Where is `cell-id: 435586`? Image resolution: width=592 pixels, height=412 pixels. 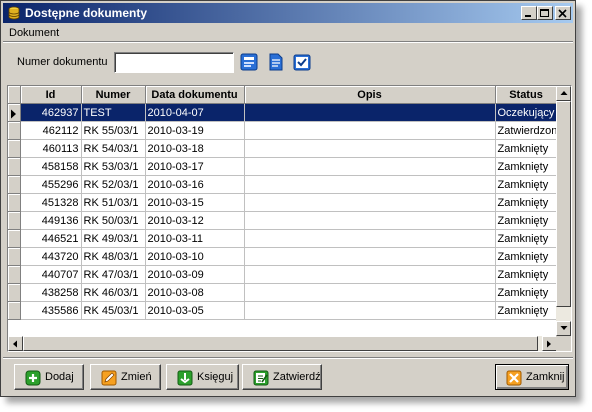 cell-id: 435586 is located at coordinates (51, 310).